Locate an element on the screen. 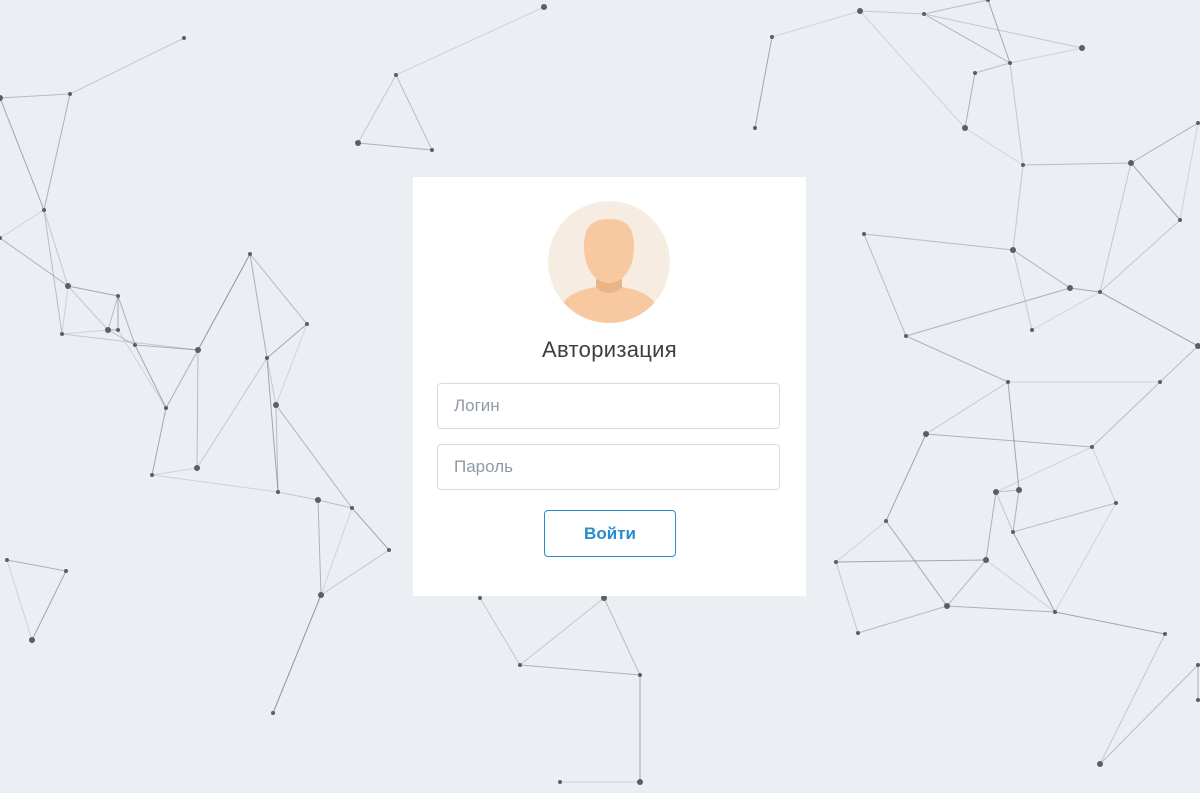  login-button: Войти is located at coordinates (610, 533).